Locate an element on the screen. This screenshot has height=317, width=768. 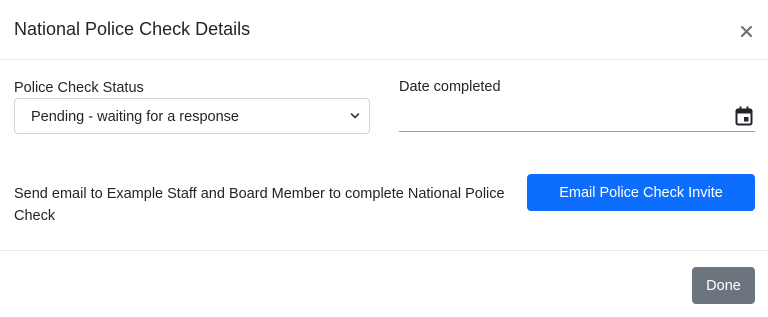
status-select: Pending - waiting for a response is located at coordinates (192, 116).